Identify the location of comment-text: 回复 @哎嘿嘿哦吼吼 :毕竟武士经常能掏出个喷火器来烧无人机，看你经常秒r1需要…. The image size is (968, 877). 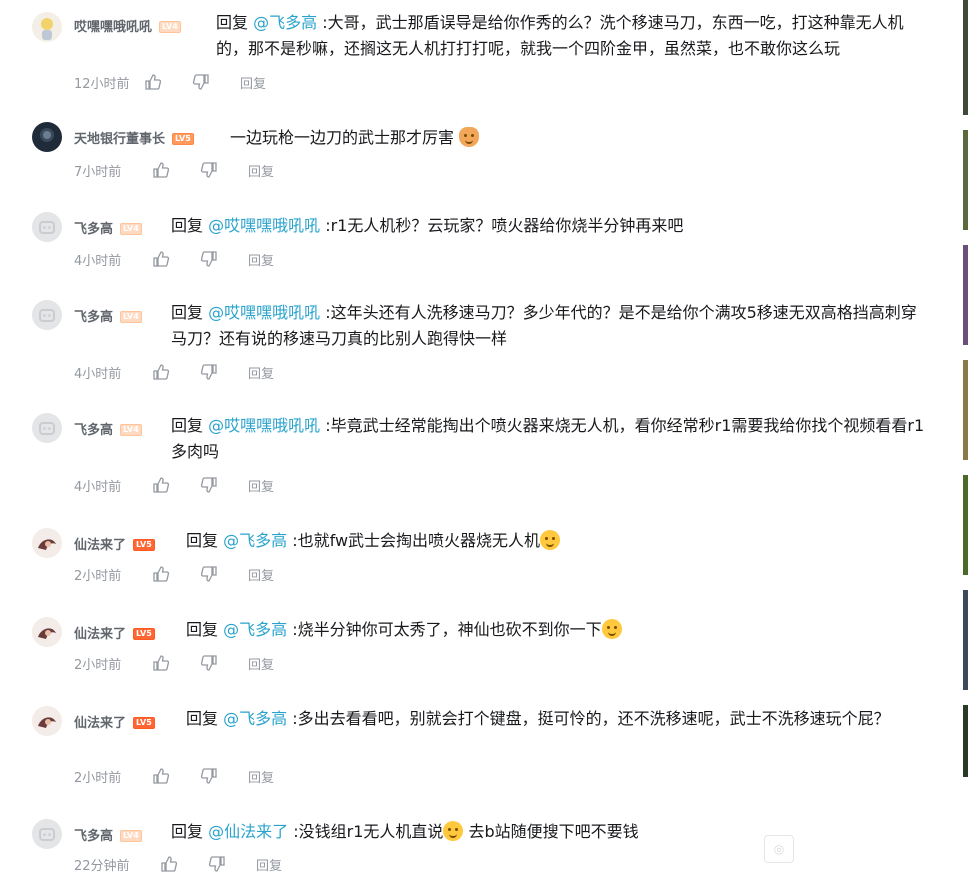
(548, 438).